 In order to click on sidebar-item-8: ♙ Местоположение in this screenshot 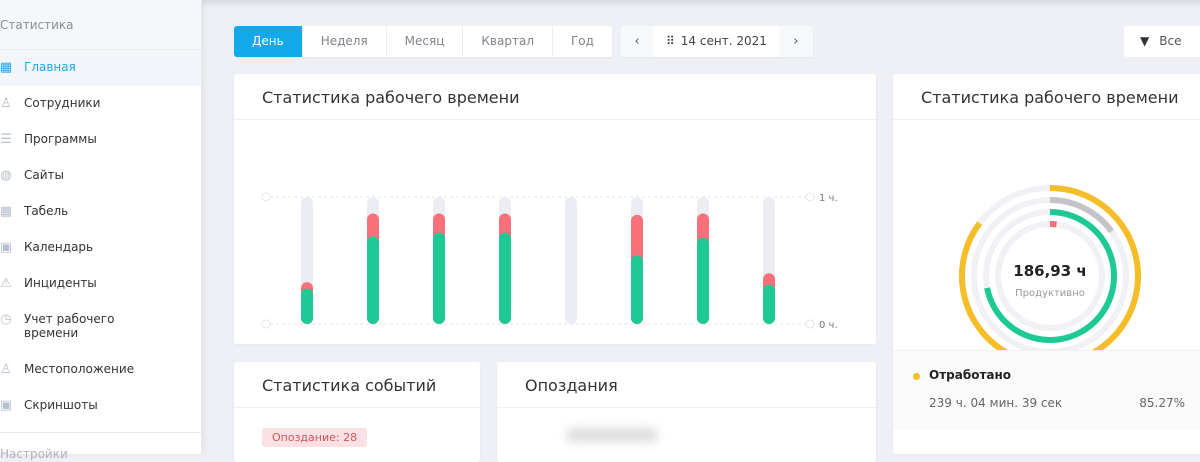, I will do `click(100, 370)`.